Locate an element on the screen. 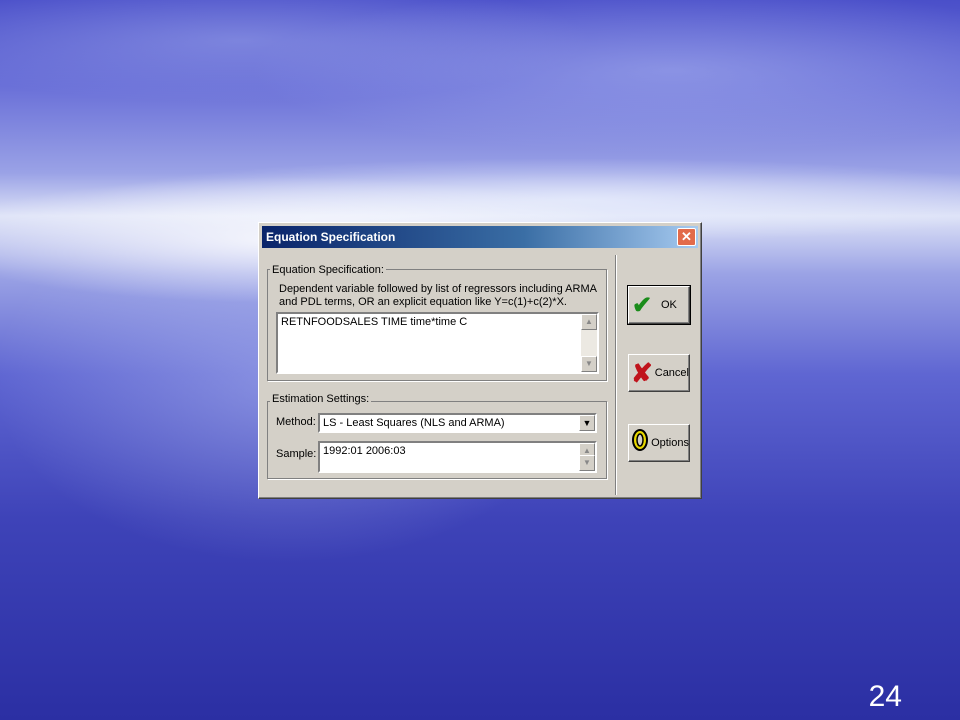 Image resolution: width=960 pixels, height=720 pixels. method-select: LS - Least Squares (NLS and ARMA) ▼ is located at coordinates (457, 423).